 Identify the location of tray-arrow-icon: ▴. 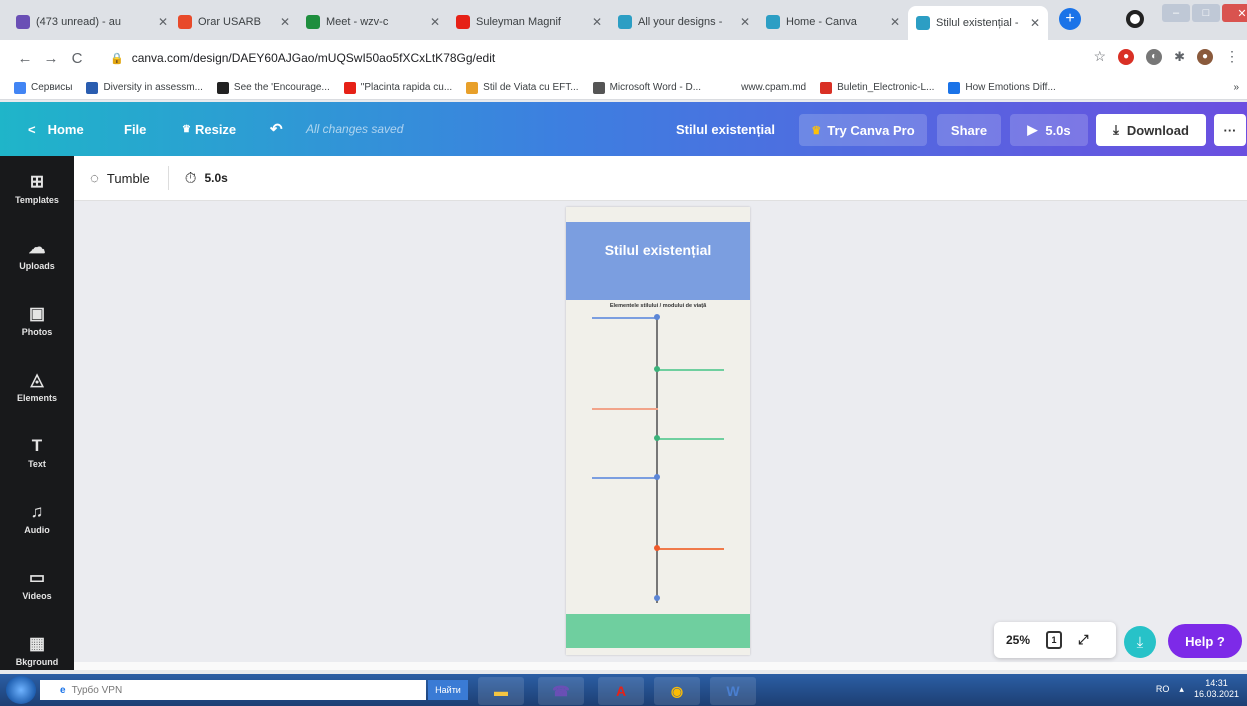
(1181, 689).